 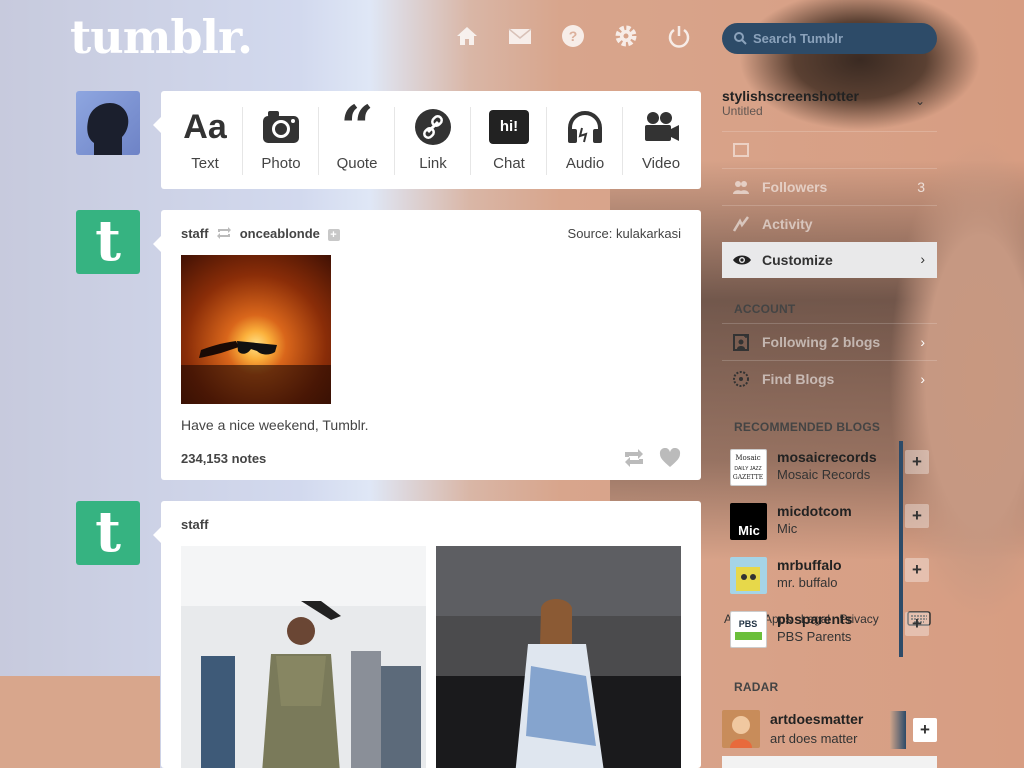 I want to click on quote-post-button: “ Quote, so click(x=357, y=140).